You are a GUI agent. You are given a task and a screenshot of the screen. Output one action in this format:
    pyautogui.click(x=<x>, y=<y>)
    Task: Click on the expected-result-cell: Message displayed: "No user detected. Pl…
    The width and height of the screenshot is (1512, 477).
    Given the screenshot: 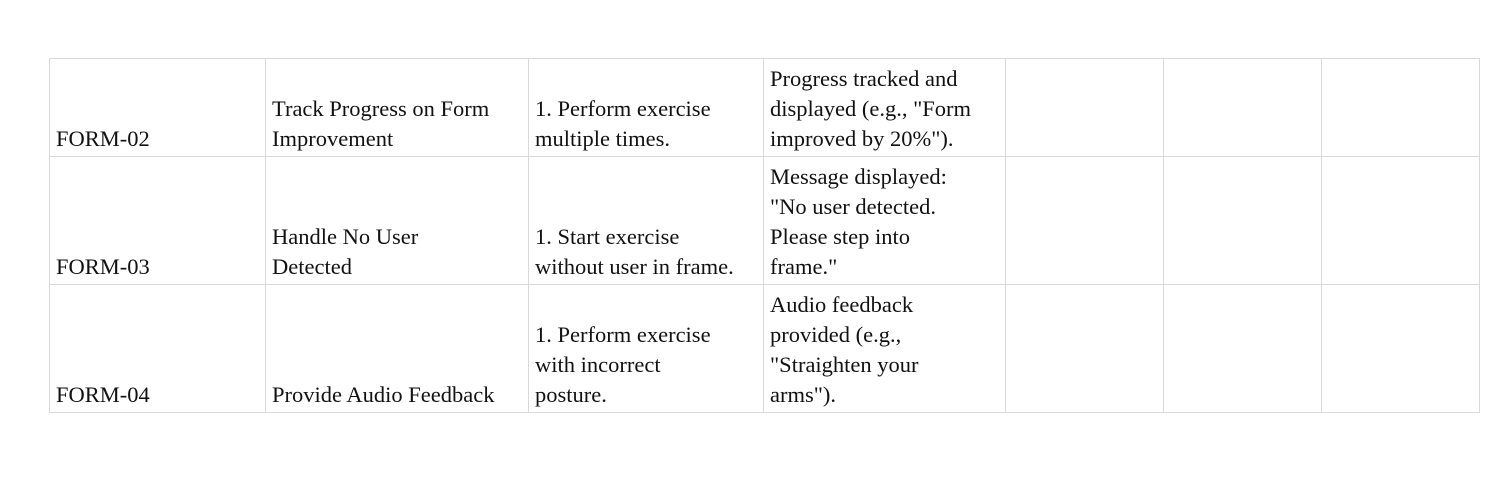 What is the action you would take?
    pyautogui.click(x=884, y=220)
    